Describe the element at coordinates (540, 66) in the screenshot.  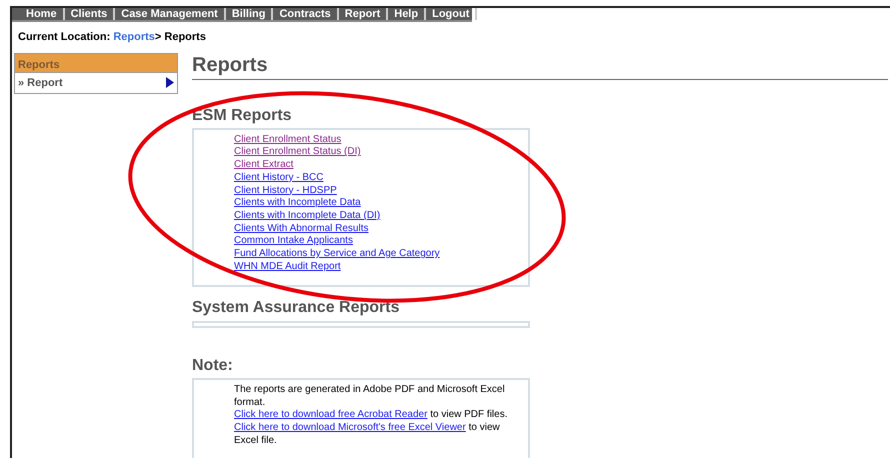
I see `page-title: Reports` at that location.